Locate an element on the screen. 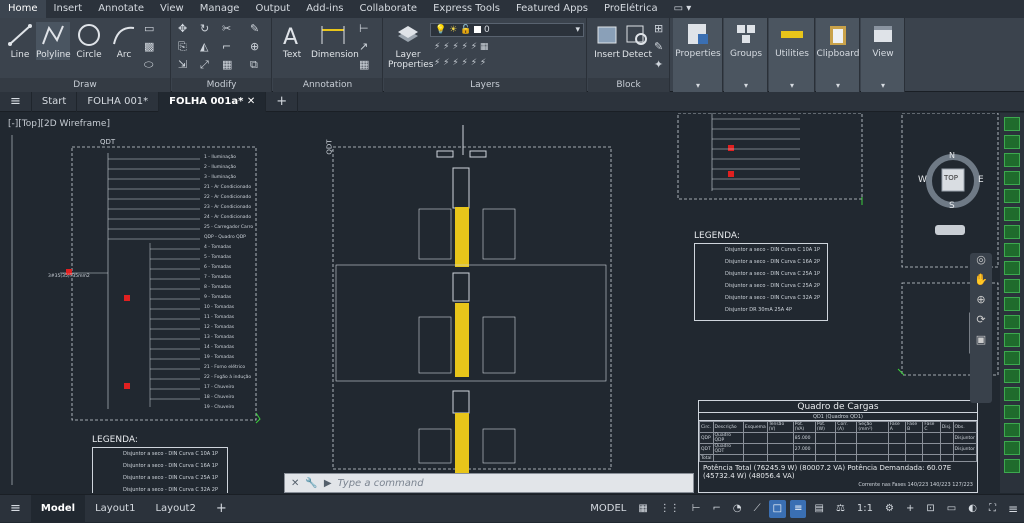 The height and width of the screenshot is (523, 1024). array-icon: ▦ is located at coordinates (227, 64).